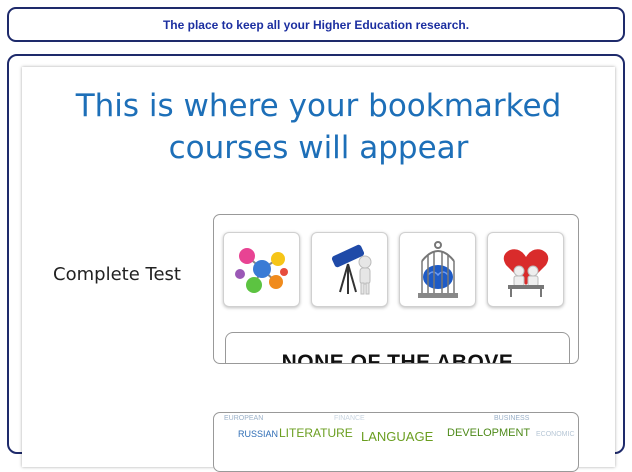 The image size is (632, 472). Describe the element at coordinates (316, 433) in the screenshot. I see `word-cloud-word: LITERATURE` at that location.